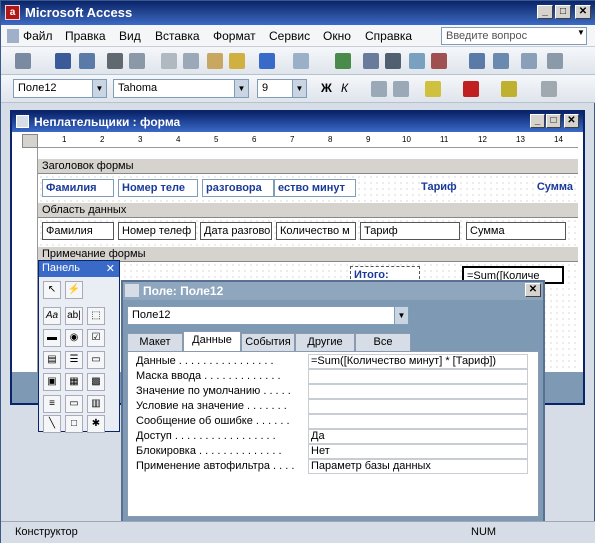 The height and width of the screenshot is (543, 595). I want to click on new-object-icon, so click(555, 61).